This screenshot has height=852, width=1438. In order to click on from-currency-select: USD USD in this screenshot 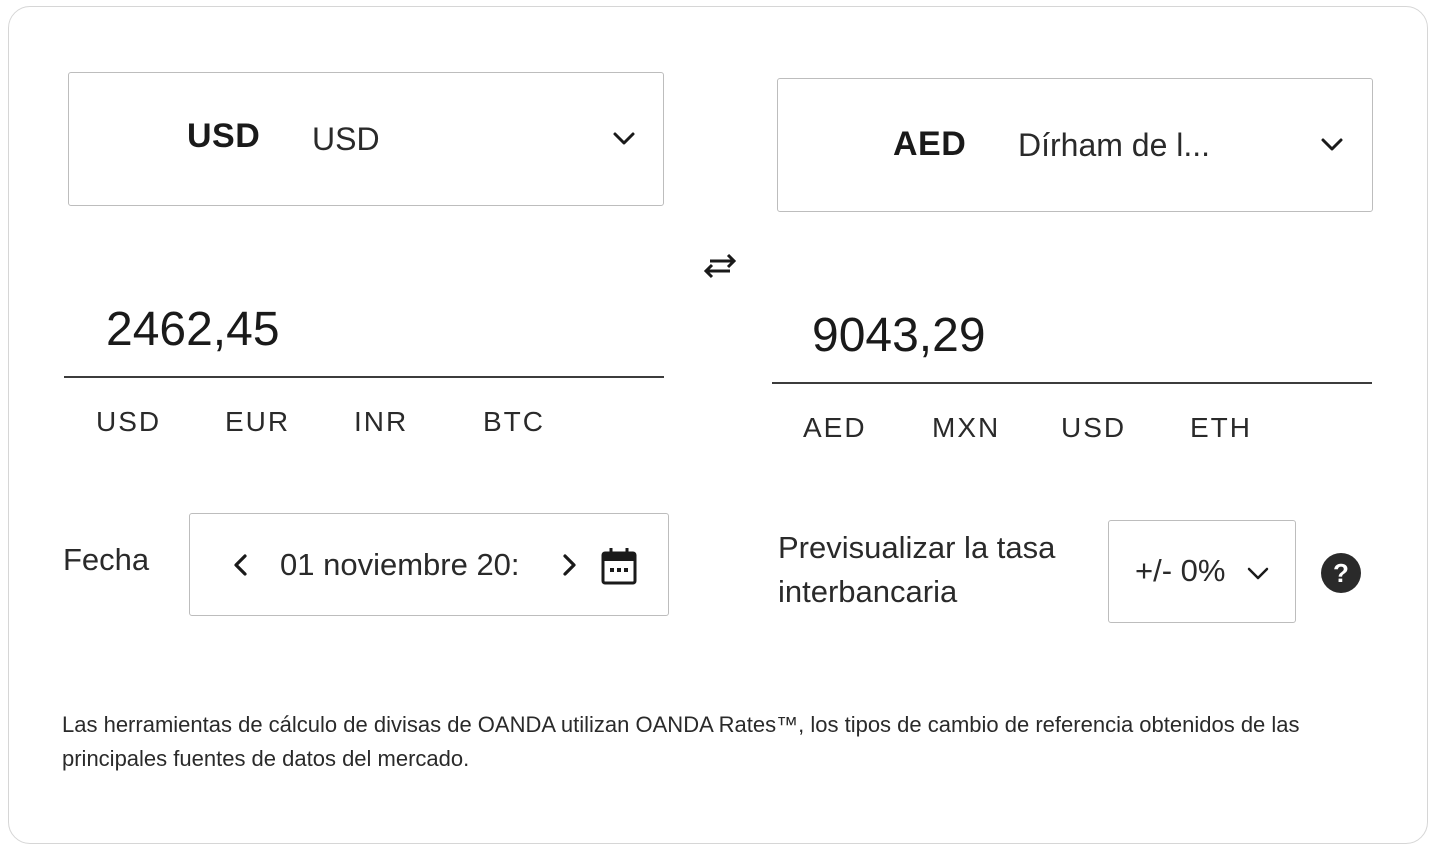, I will do `click(366, 139)`.